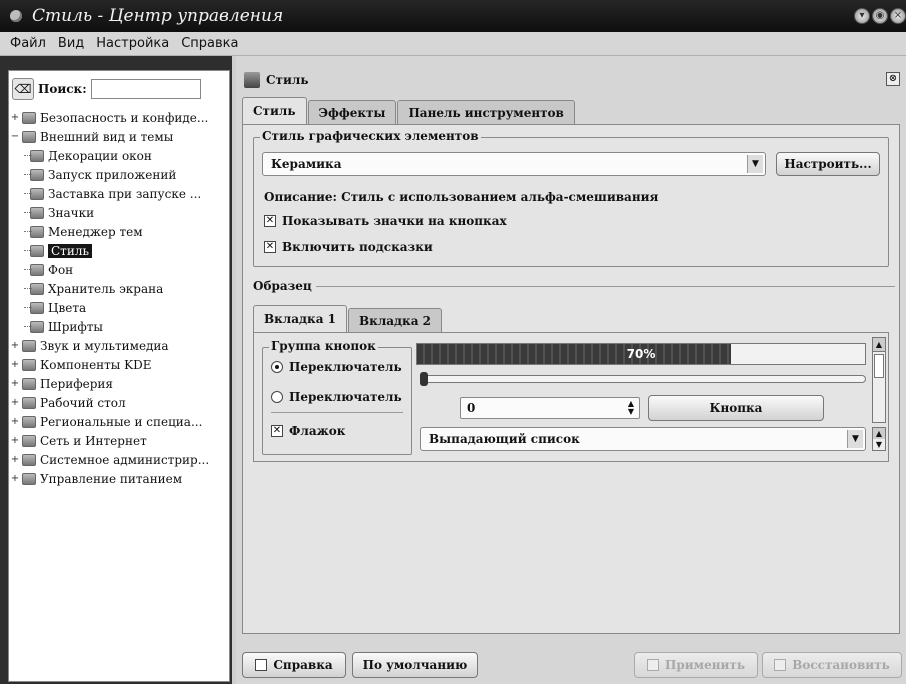  I want to click on sidebar-item: Запуск приложений, so click(119, 174).